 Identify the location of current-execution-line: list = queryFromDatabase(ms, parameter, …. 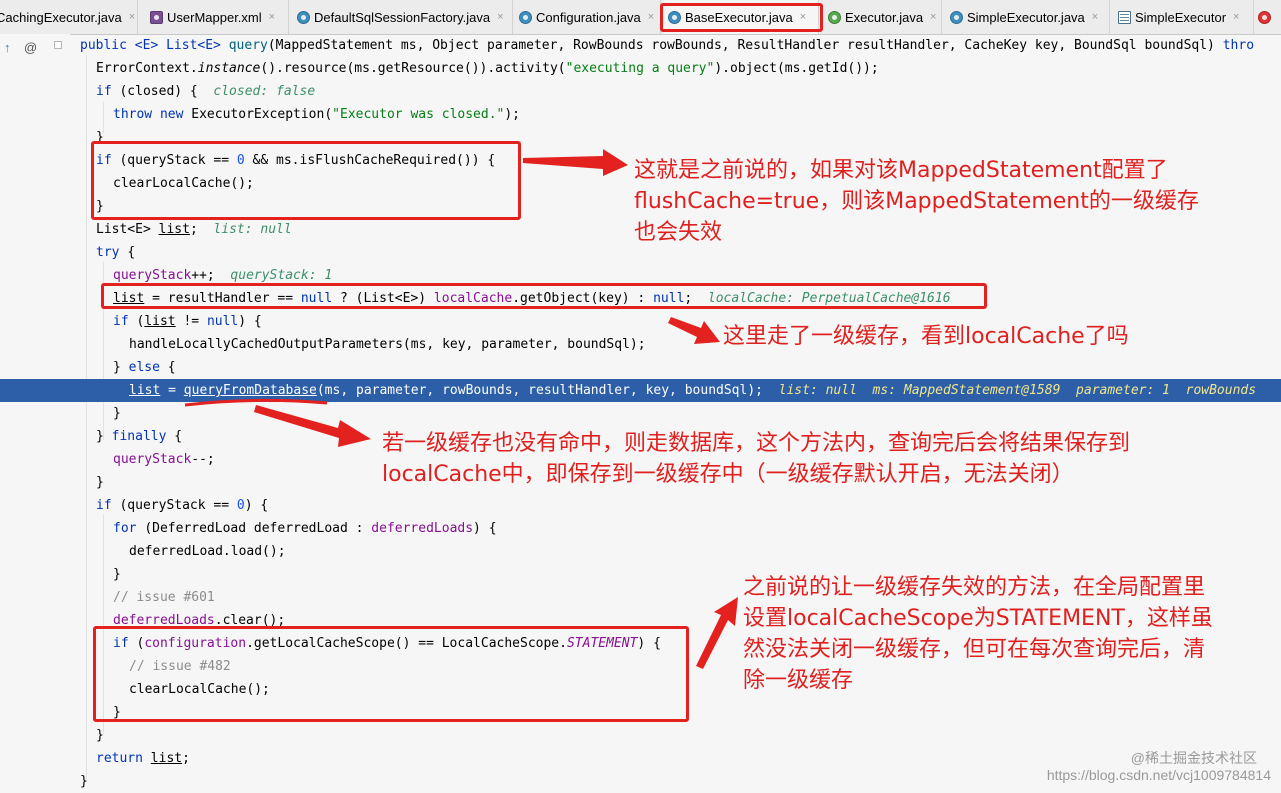
(640, 390).